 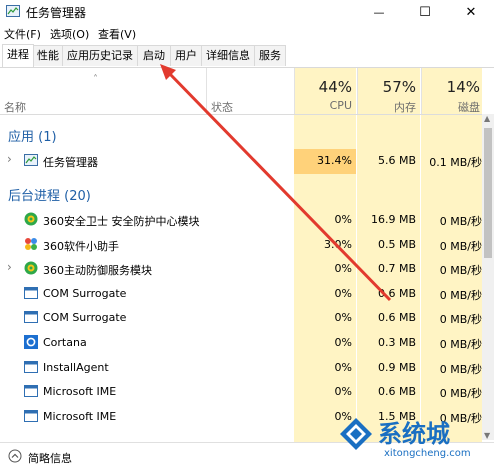 I want to click on site-watermark: 系统城 xitongcheng.com, so click(x=415, y=440).